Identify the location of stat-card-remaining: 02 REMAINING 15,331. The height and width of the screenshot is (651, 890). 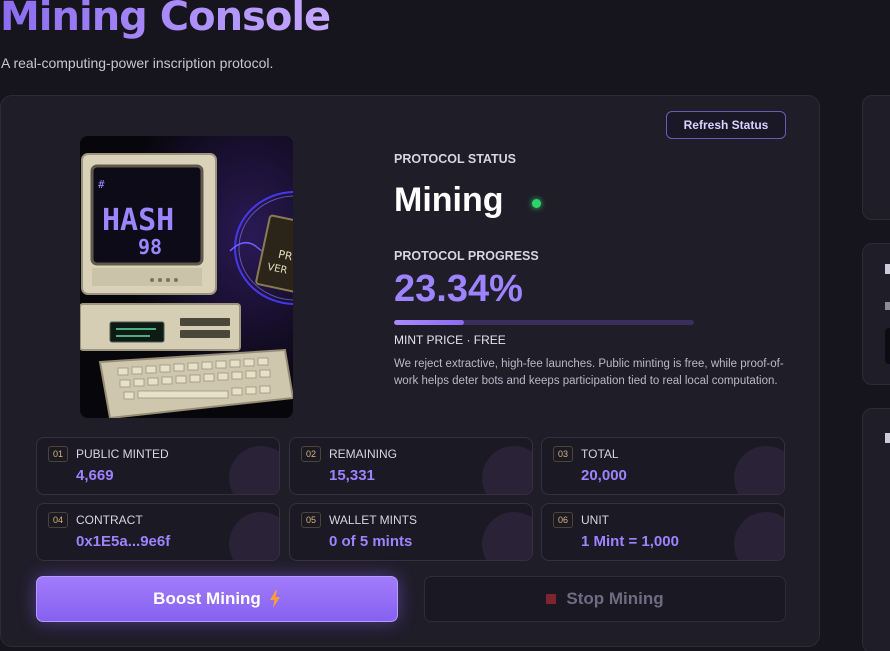
(411, 466).